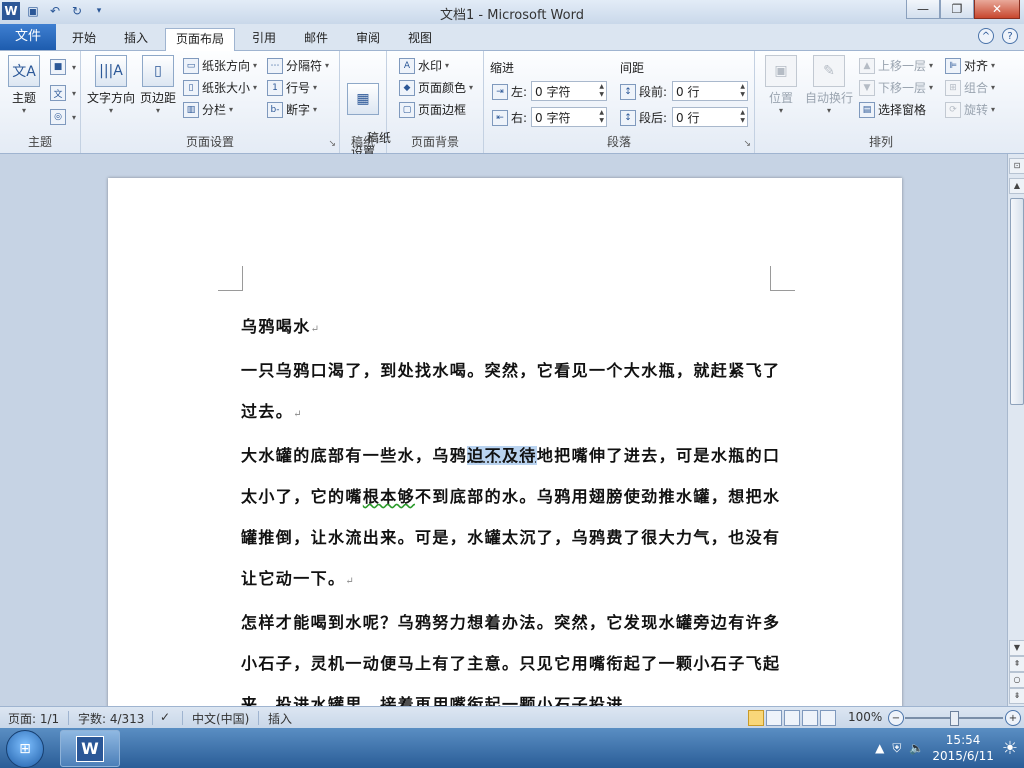 Image resolution: width=1024 pixels, height=768 pixels. What do you see at coordinates (896, 748) in the screenshot?
I see `security-shield-icon: ⛨` at bounding box center [896, 748].